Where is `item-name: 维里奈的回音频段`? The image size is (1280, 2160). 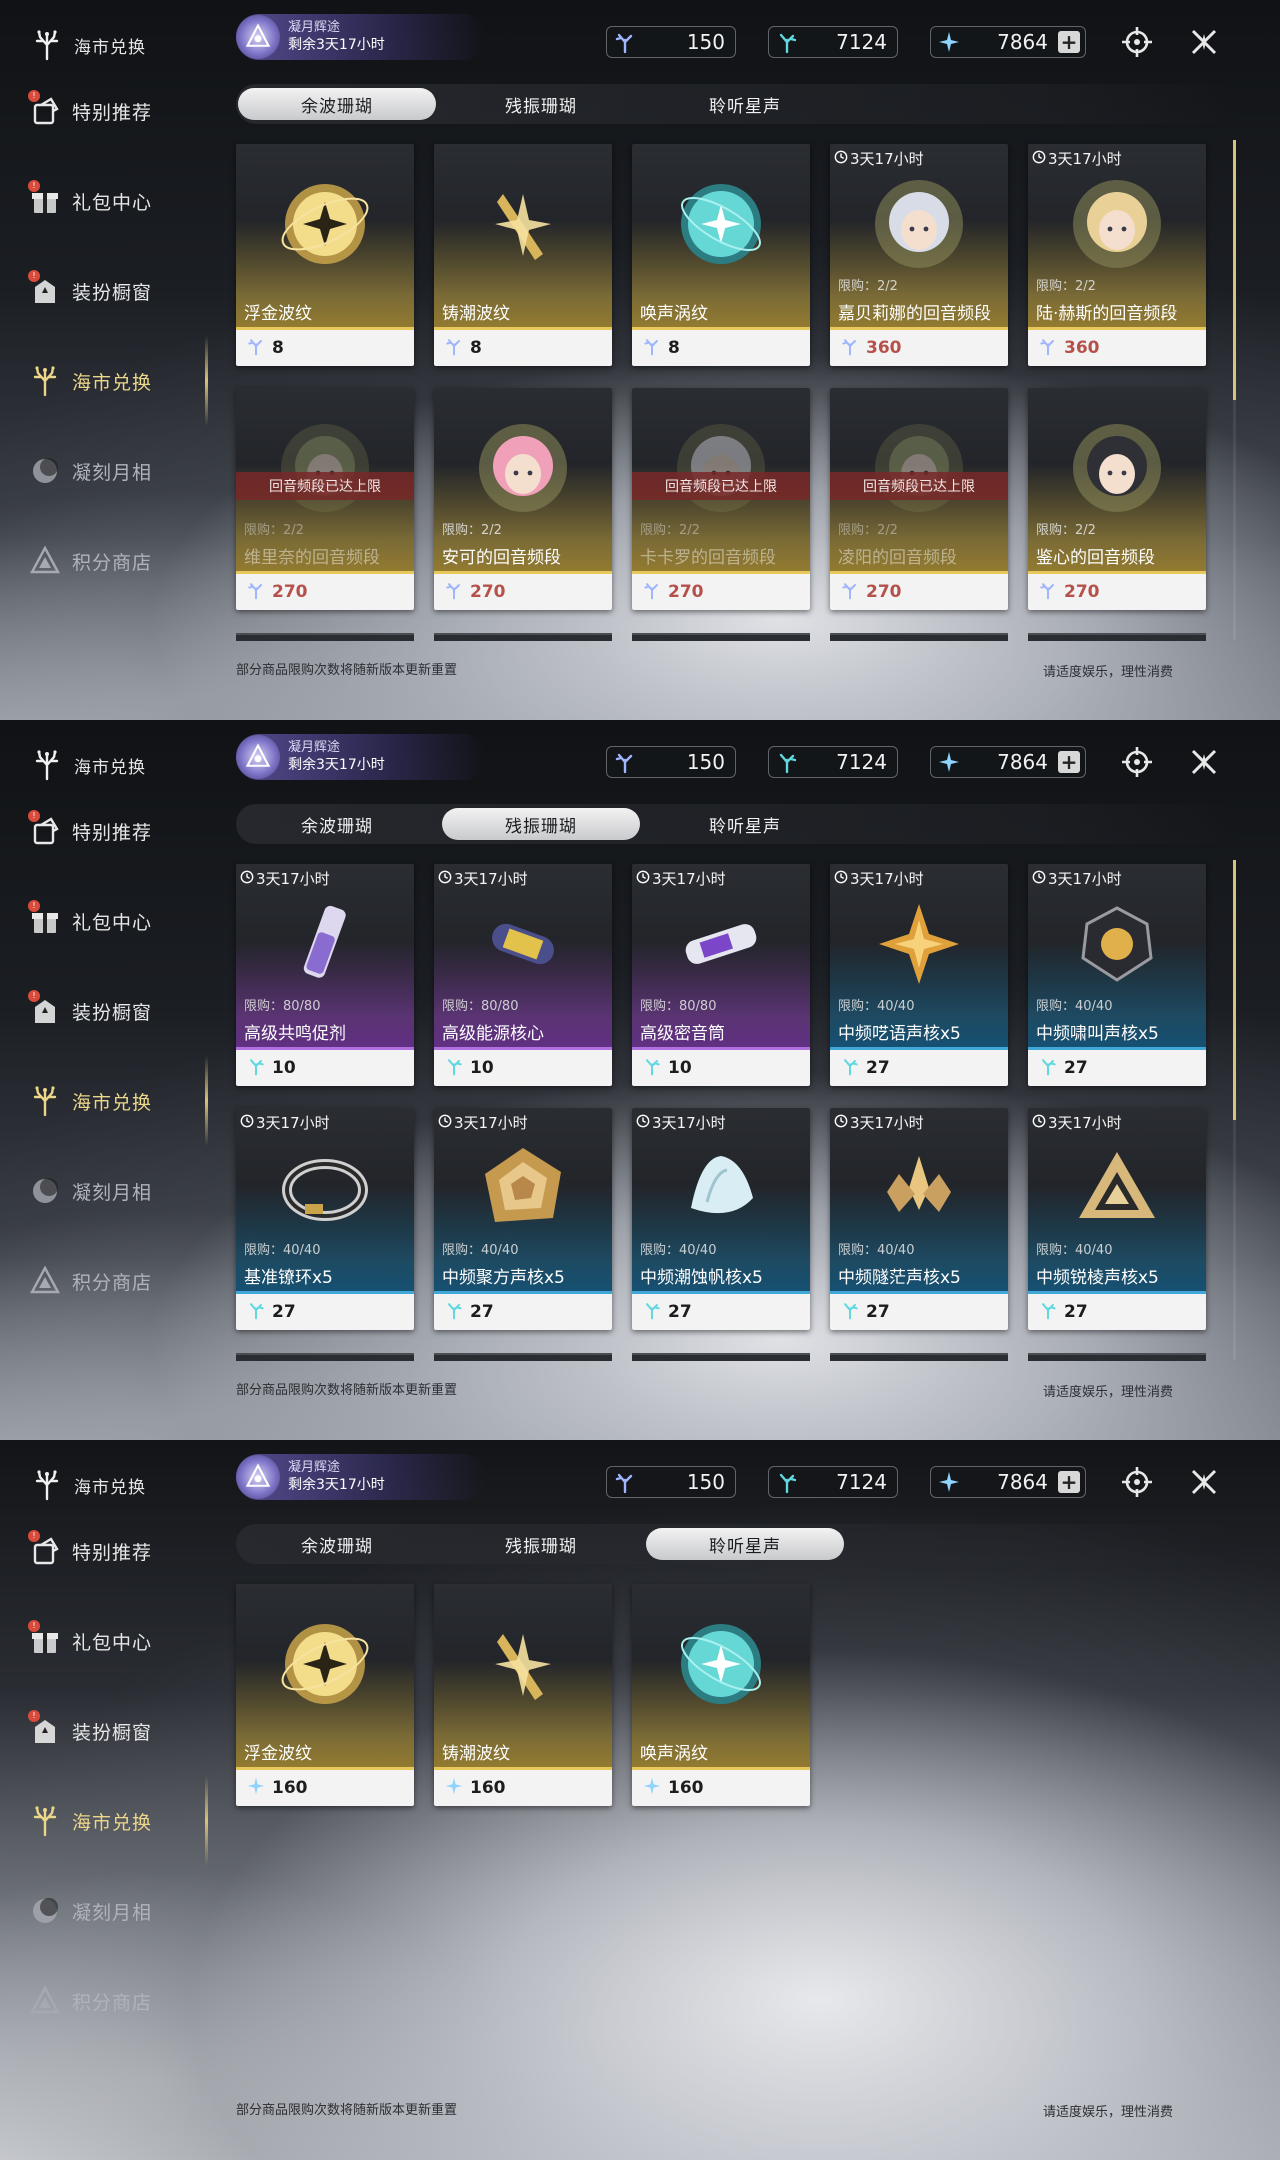 item-name: 维里奈的回音频段 is located at coordinates (312, 558).